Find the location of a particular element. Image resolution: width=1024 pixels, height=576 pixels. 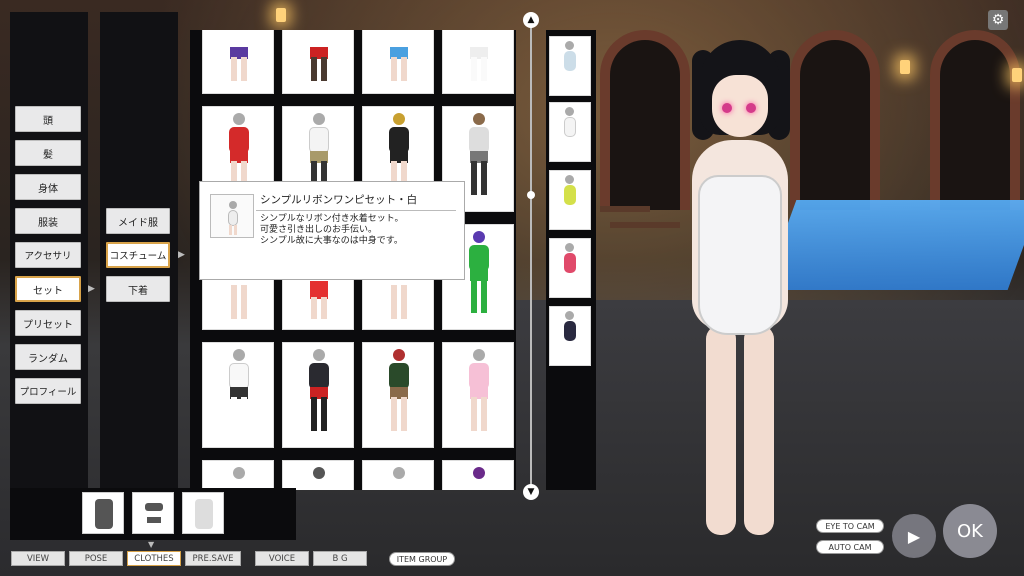

tooltip-divider is located at coordinates (356, 210).